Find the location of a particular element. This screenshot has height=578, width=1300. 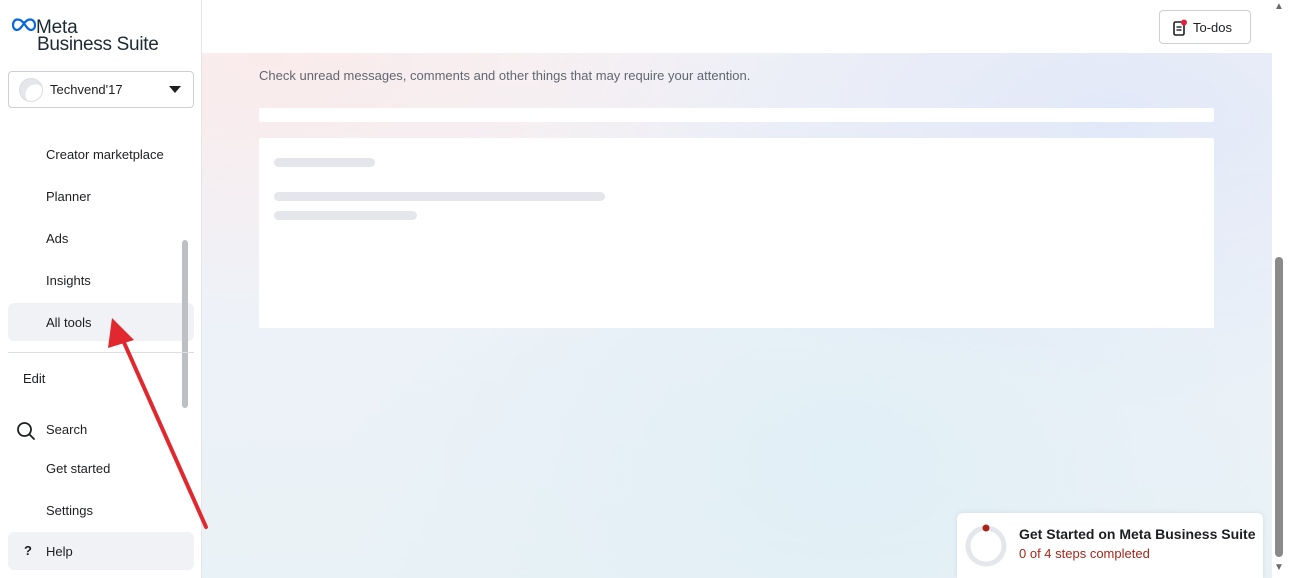

scroll-up-icon: ▲ is located at coordinates (1279, 7).